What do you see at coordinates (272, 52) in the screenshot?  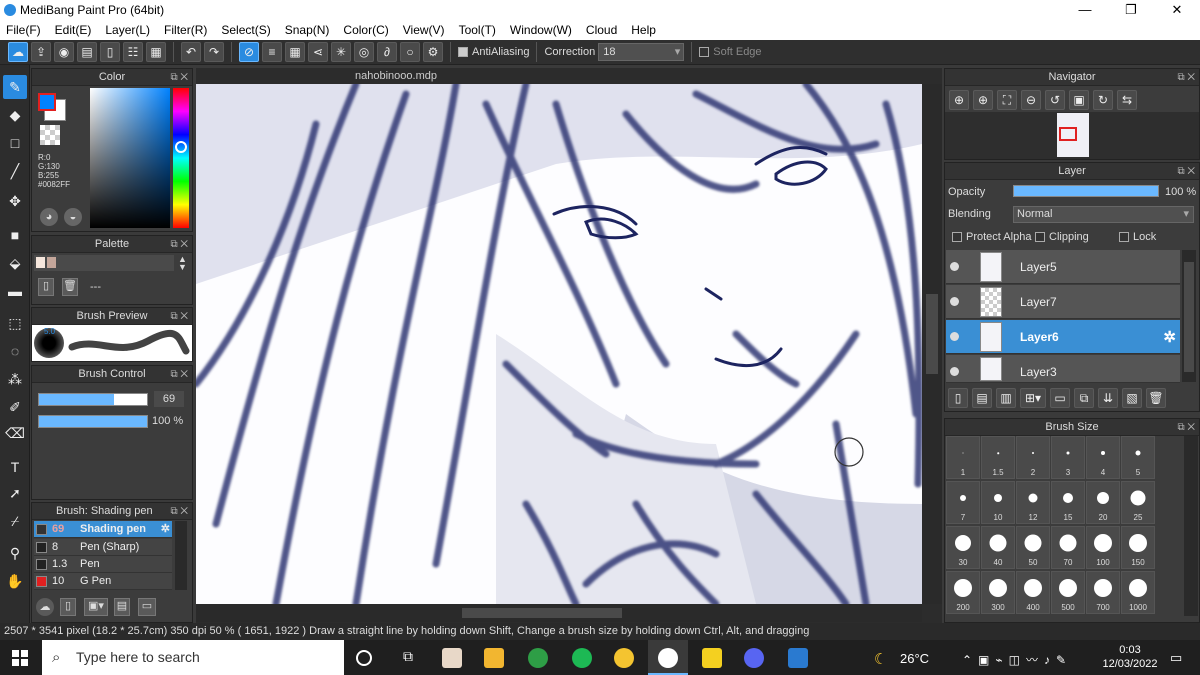 I see `parallel-snap-icon: ≡` at bounding box center [272, 52].